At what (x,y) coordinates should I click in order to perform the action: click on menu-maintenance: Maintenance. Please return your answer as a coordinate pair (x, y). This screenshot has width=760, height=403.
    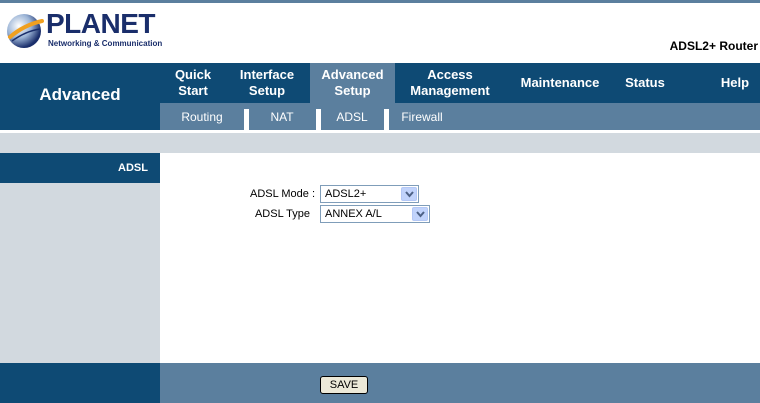
    Looking at the image, I should click on (560, 83).